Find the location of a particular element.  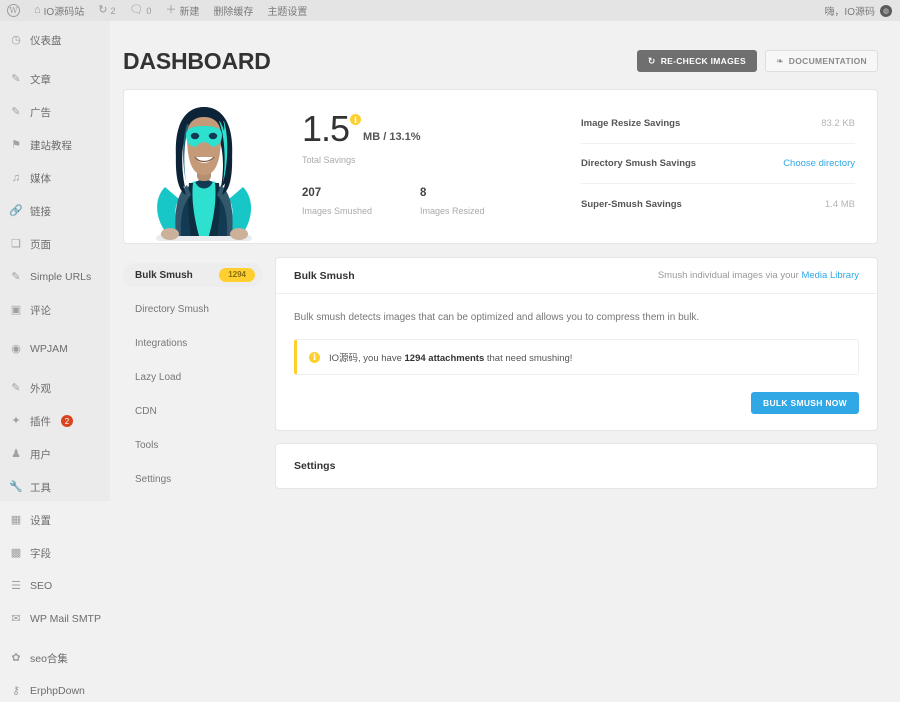

admin-bar-updates: ↻ 2 is located at coordinates (106, 10).